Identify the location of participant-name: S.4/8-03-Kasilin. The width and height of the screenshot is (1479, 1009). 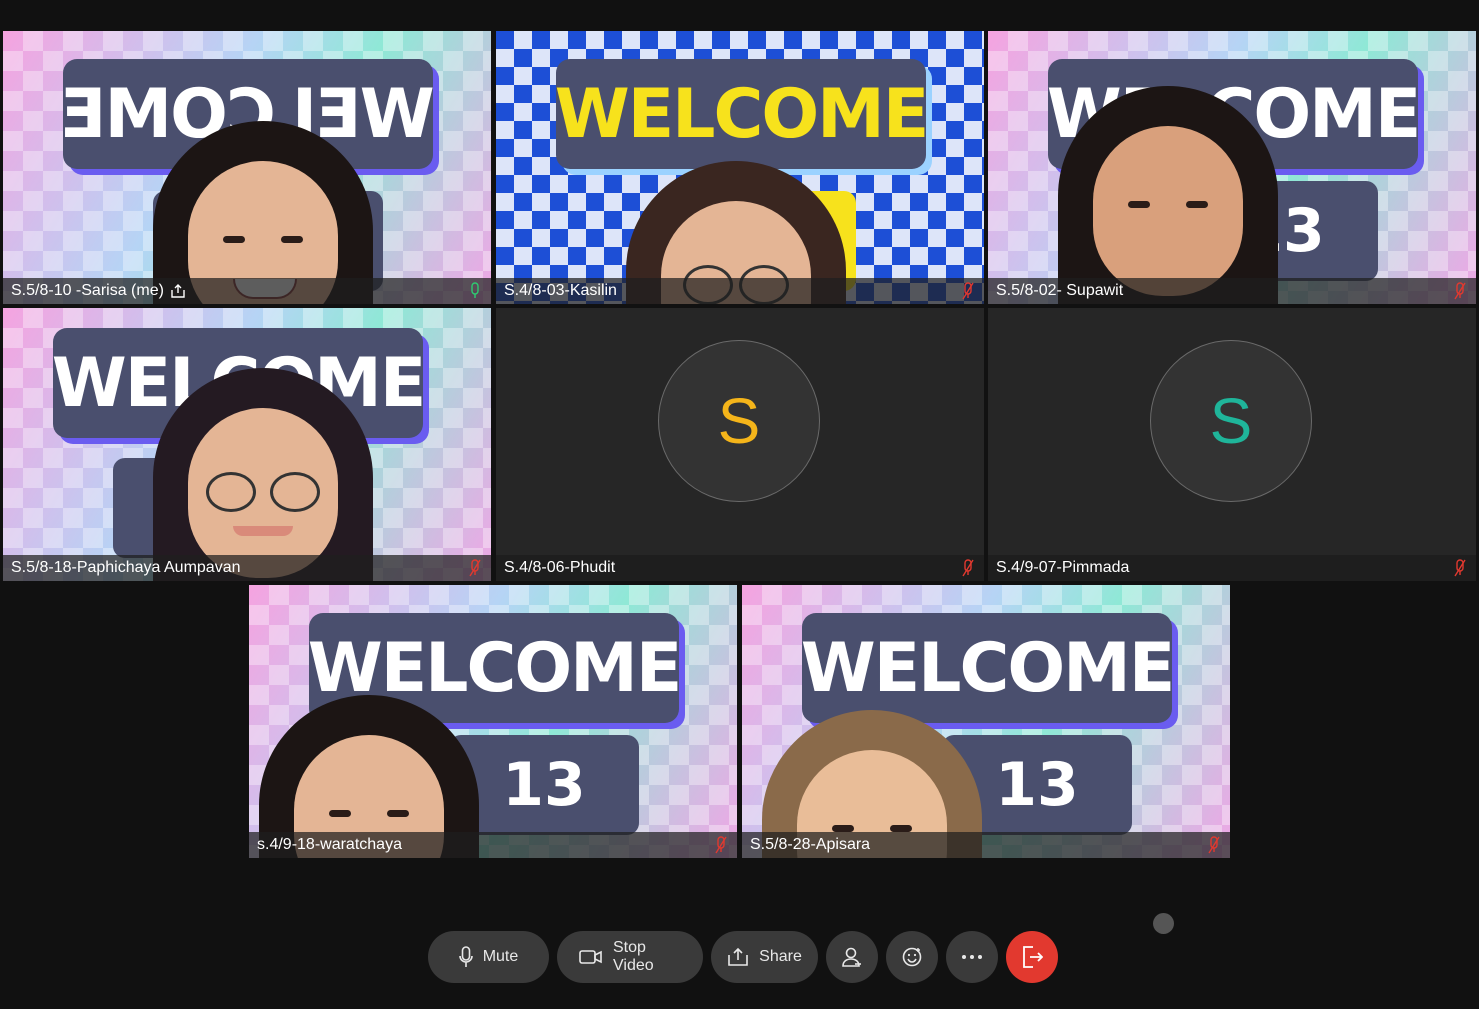
(560, 290).